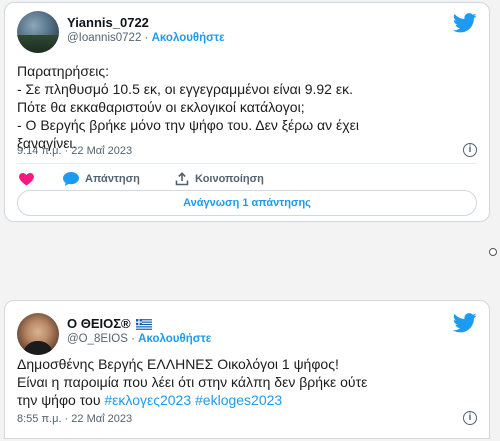 Image resolution: width=500 pixels, height=441 pixels. I want to click on display-name-line: Ο ΘΕΙΟΣ®, so click(110, 323).